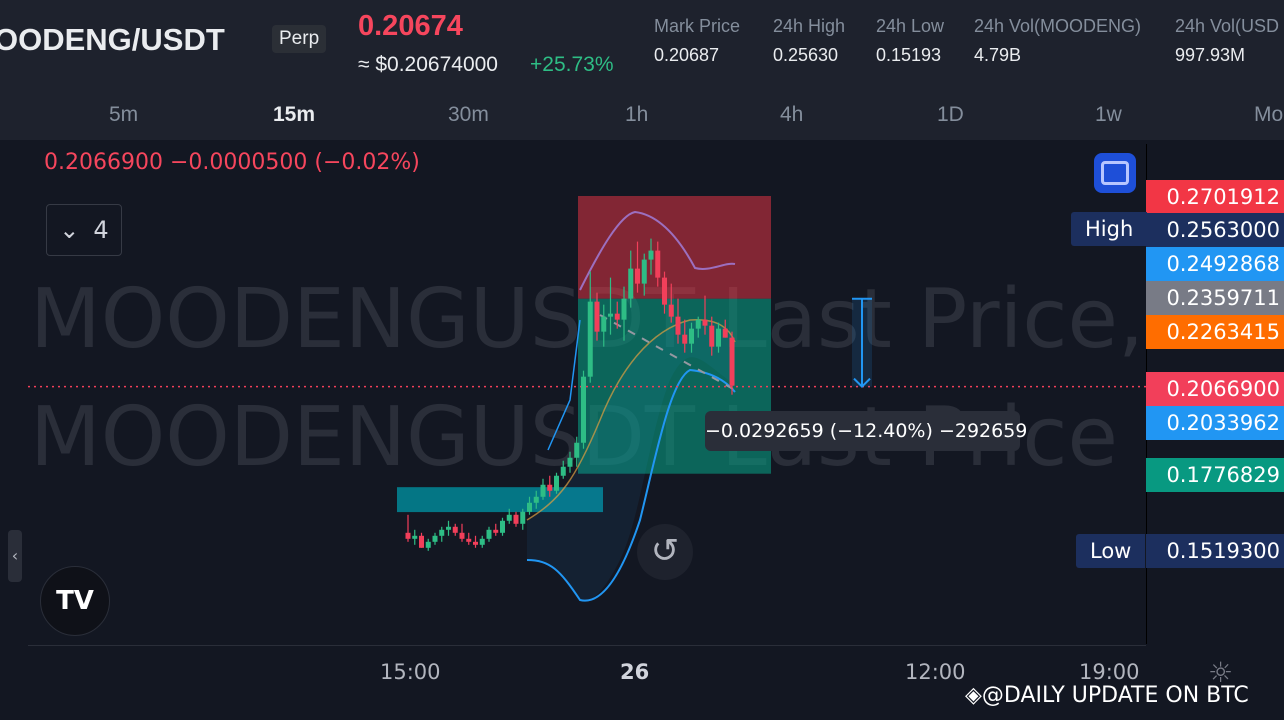  What do you see at coordinates (1109, 672) in the screenshot?
I see `time-label: 19:00` at bounding box center [1109, 672].